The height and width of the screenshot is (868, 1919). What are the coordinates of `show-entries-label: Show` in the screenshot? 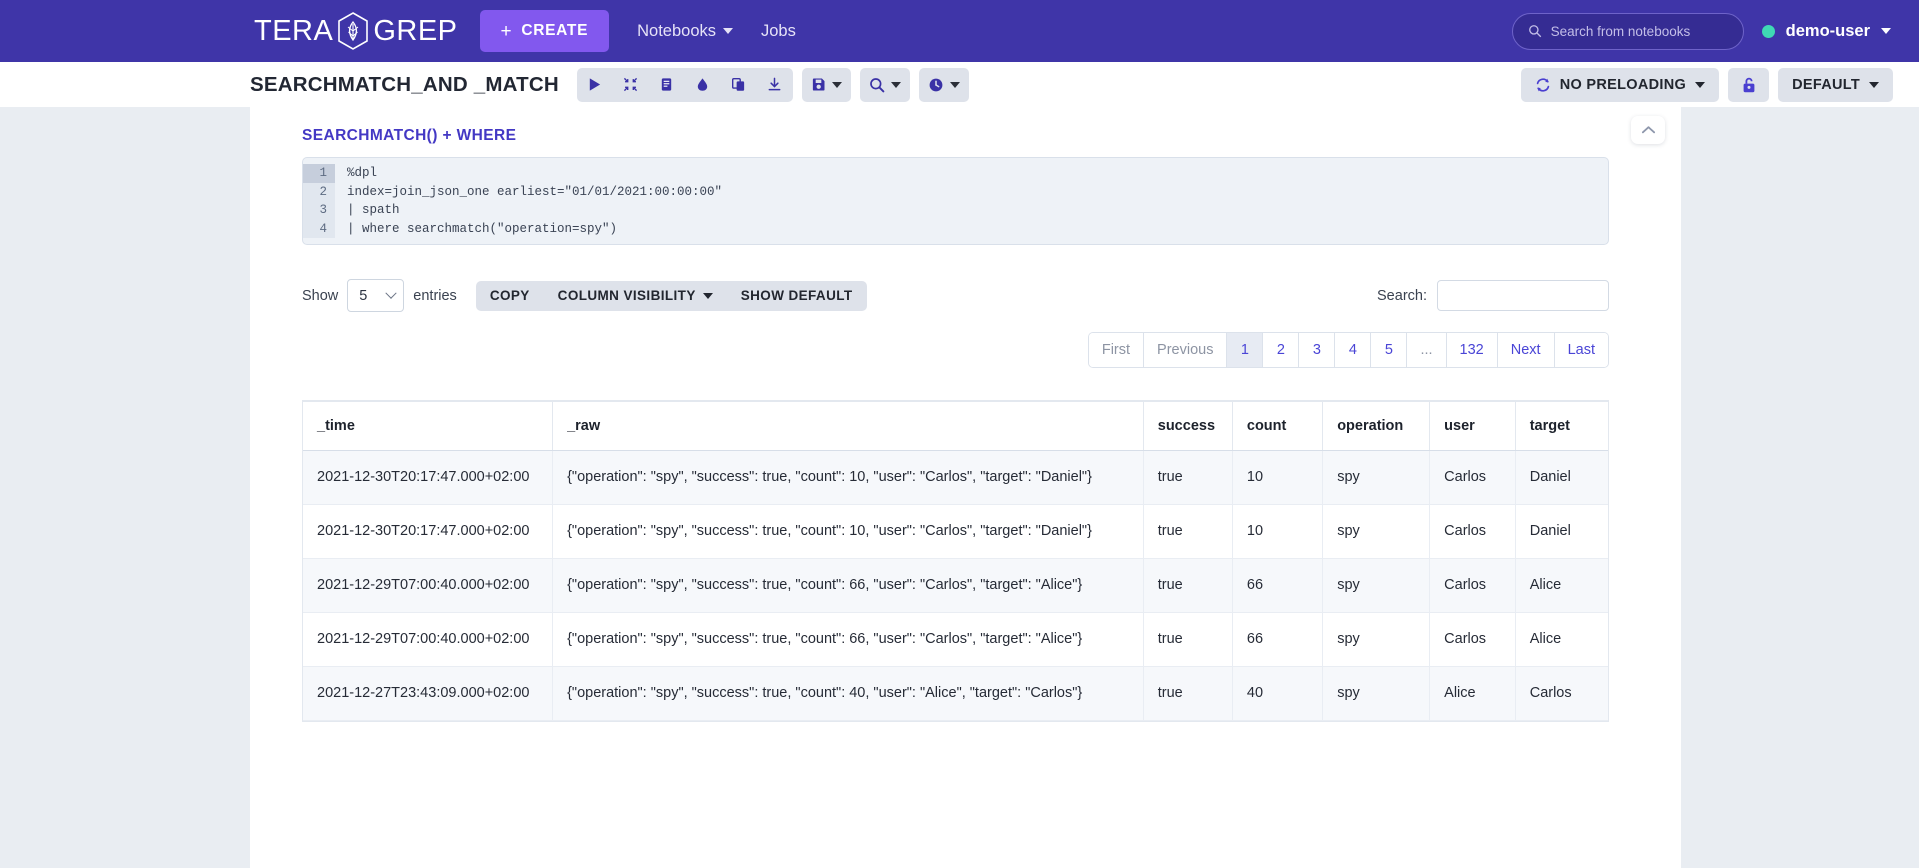 It's located at (320, 295).